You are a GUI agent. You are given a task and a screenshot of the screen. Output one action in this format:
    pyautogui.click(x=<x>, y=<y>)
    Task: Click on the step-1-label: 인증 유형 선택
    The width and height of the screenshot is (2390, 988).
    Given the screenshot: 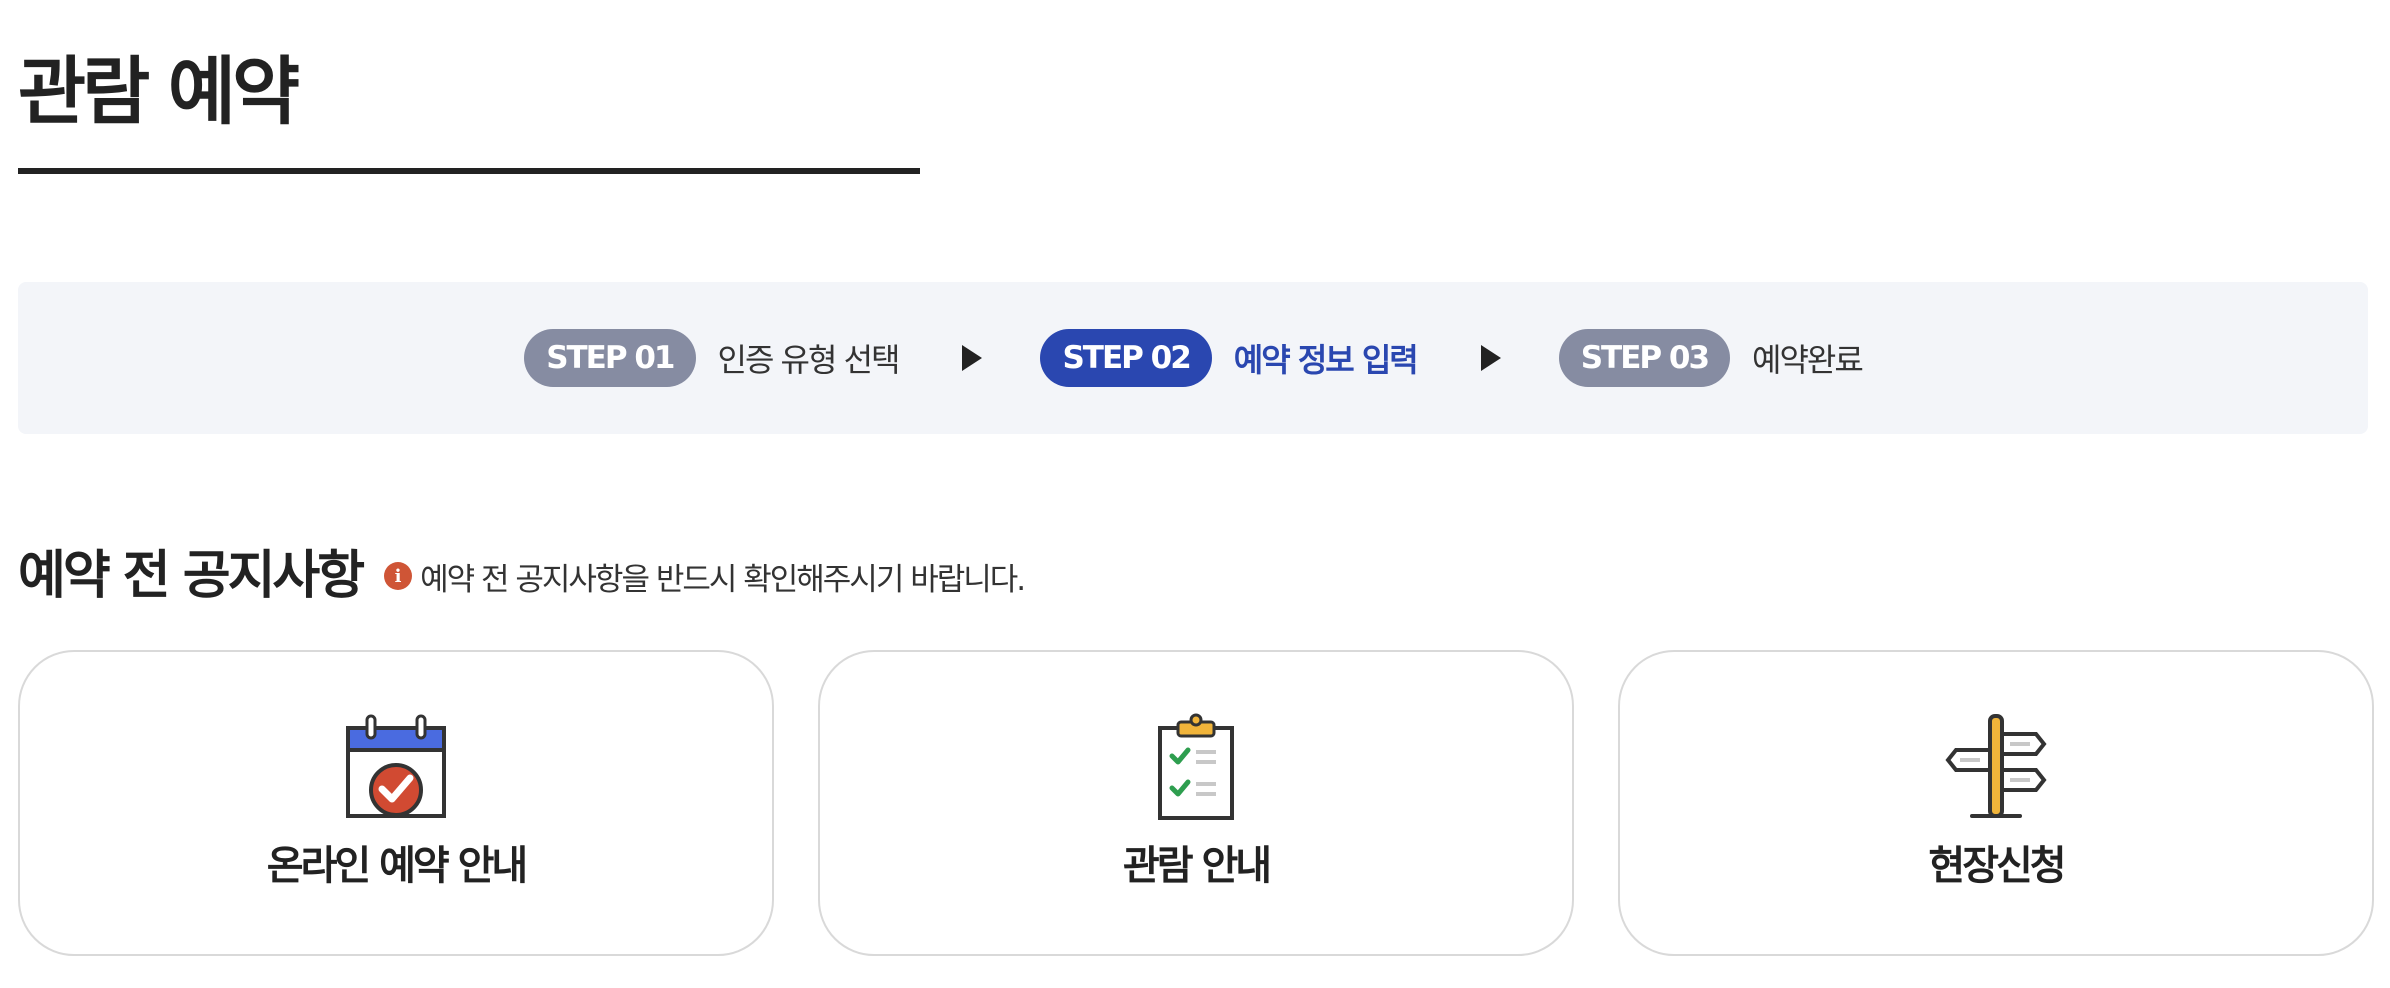 What is the action you would take?
    pyautogui.click(x=809, y=360)
    